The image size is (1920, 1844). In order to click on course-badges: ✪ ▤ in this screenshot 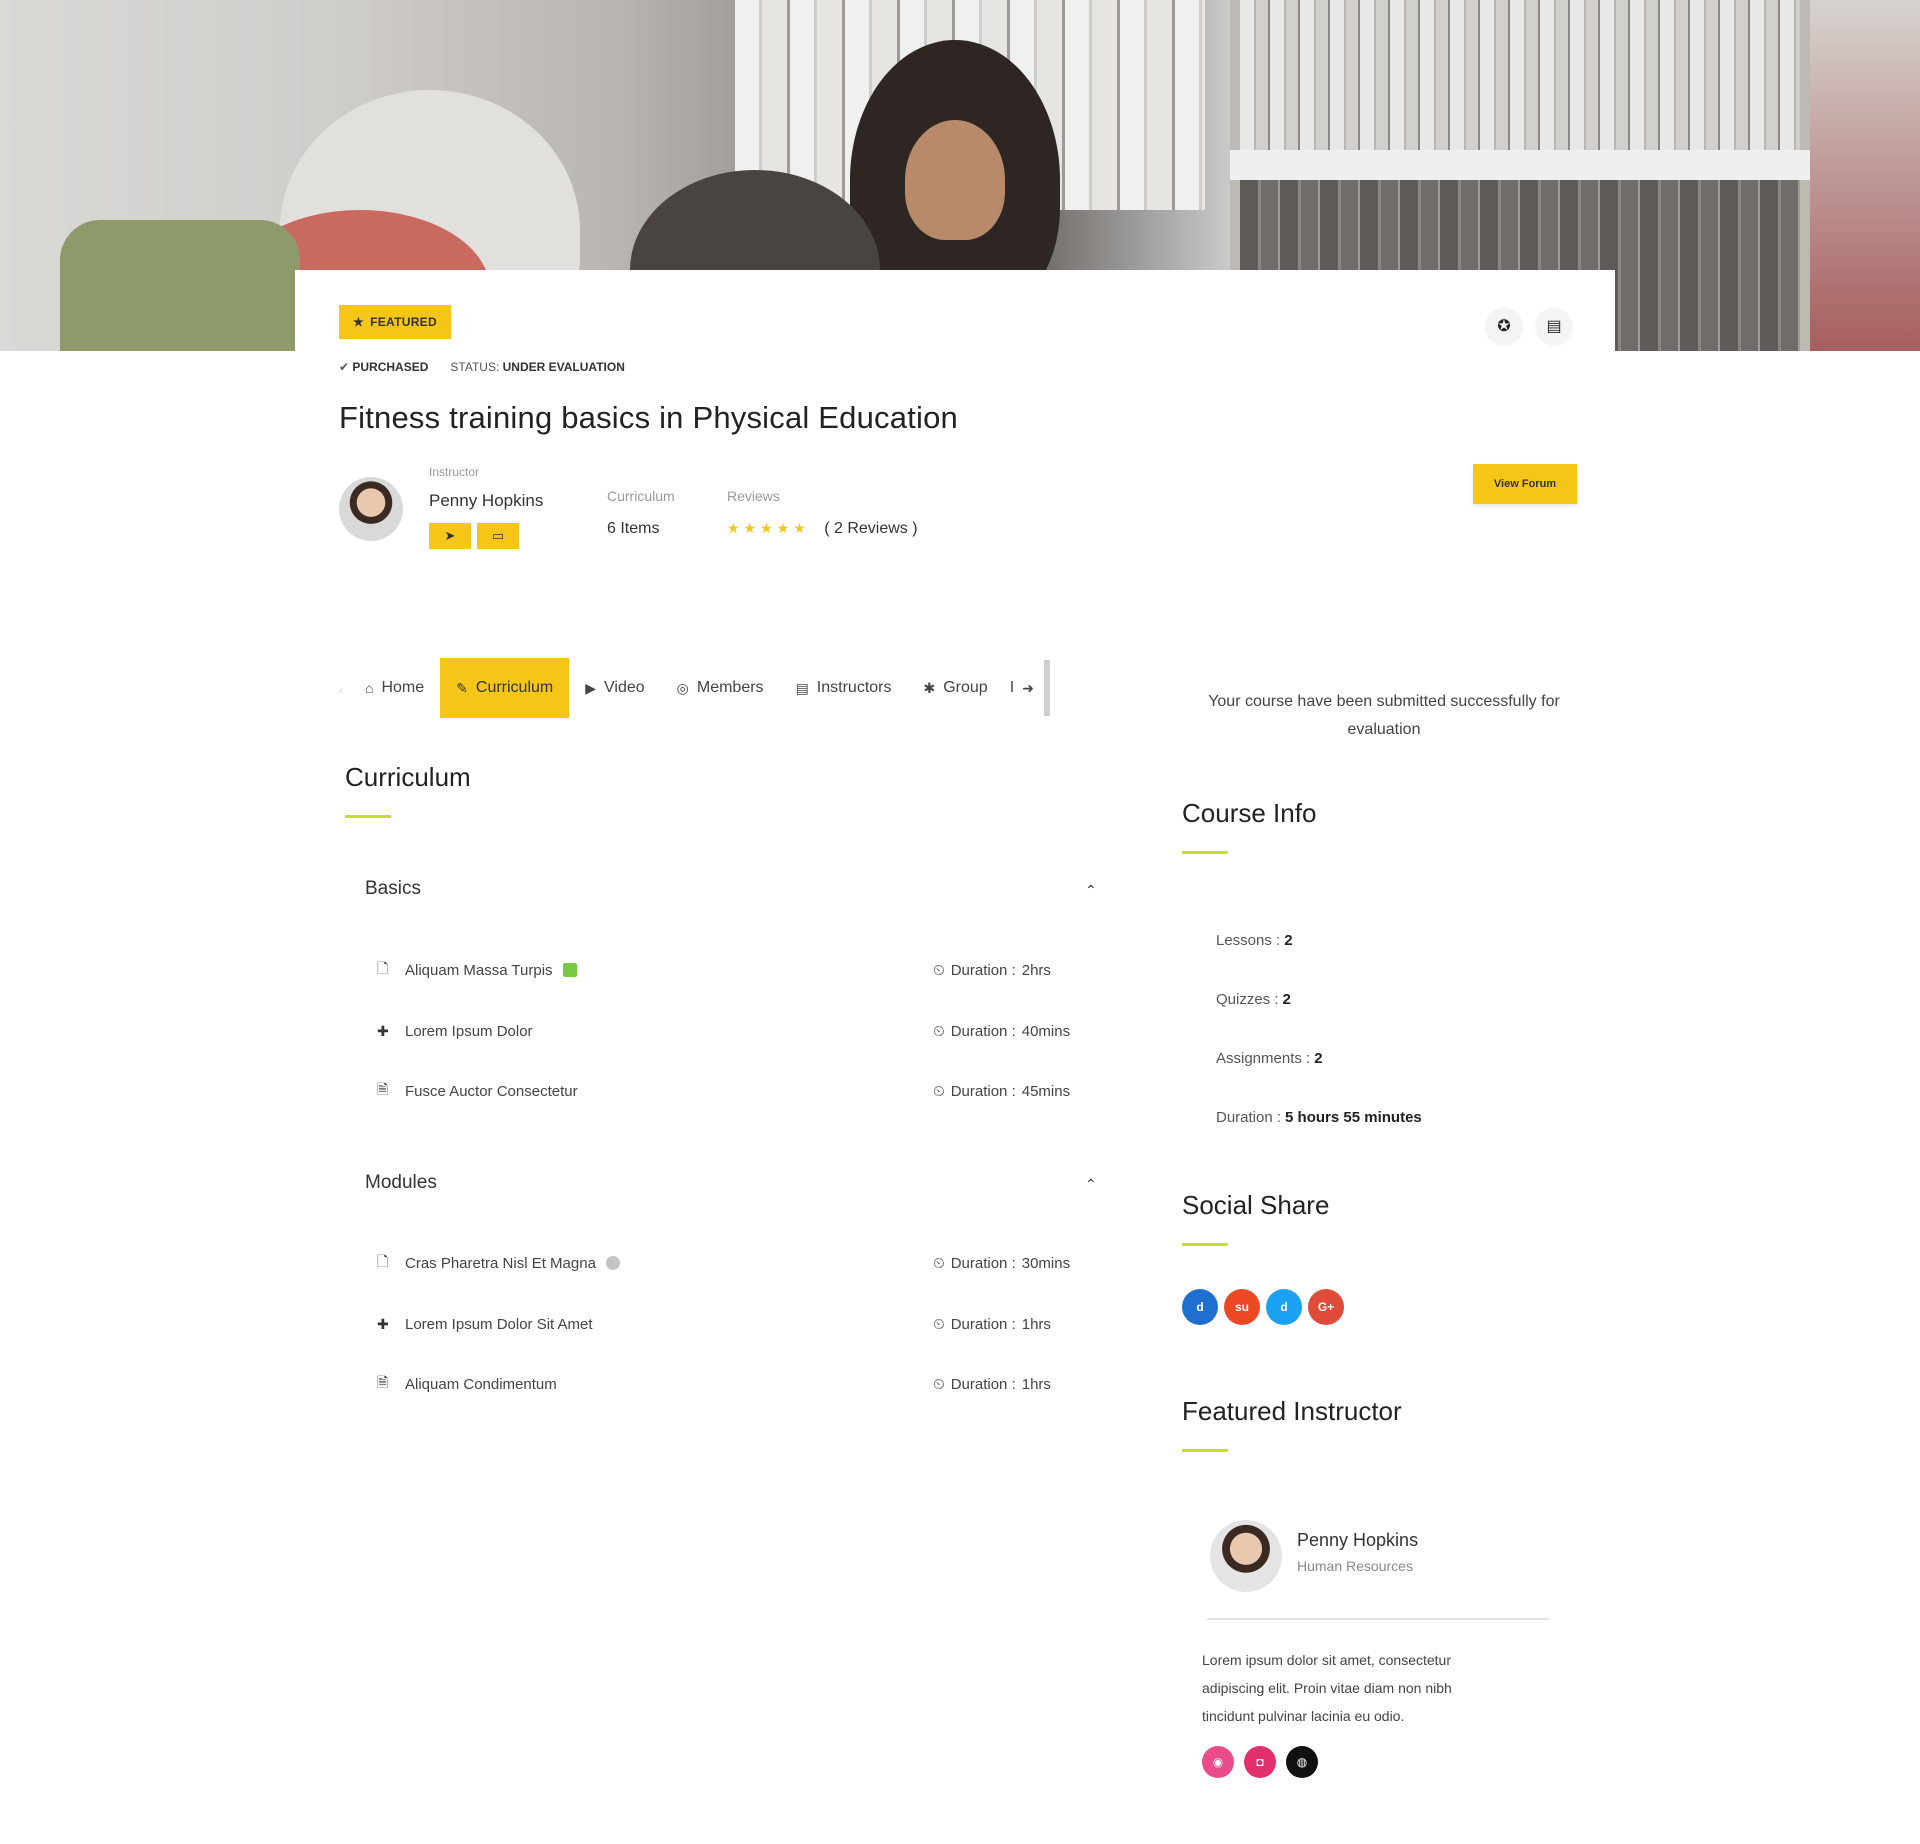, I will do `click(1529, 326)`.